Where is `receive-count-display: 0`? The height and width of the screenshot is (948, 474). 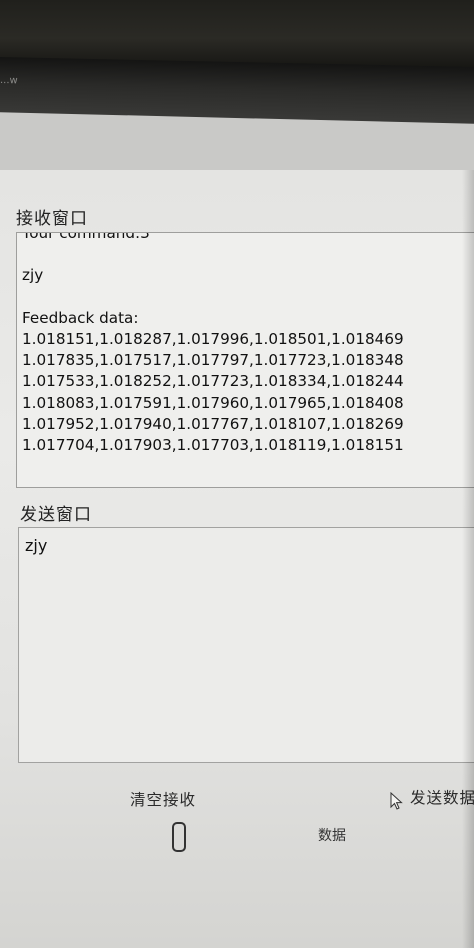 receive-count-display: 0 is located at coordinates (179, 837).